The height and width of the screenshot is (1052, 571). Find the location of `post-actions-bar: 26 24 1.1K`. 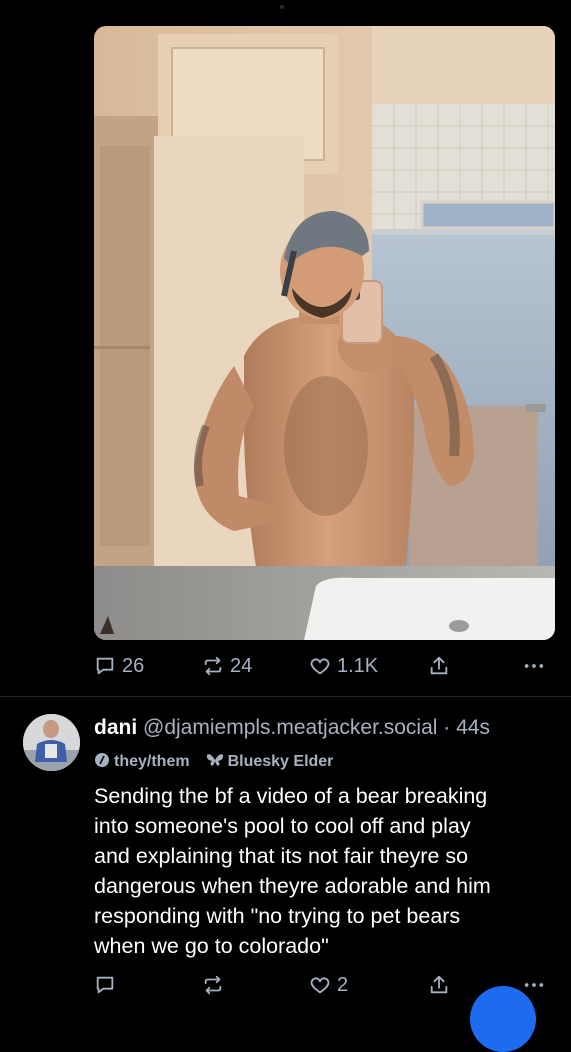

post-actions-bar: 26 24 1.1K is located at coordinates (324, 666).